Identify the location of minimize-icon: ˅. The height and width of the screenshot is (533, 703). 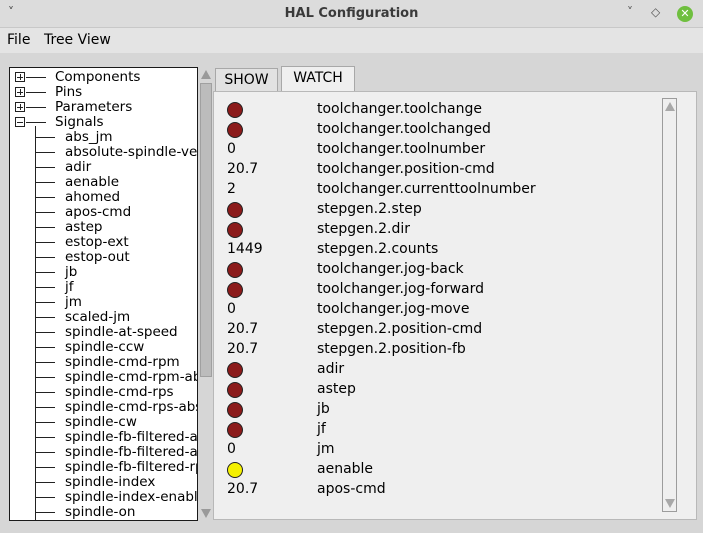
(630, 12).